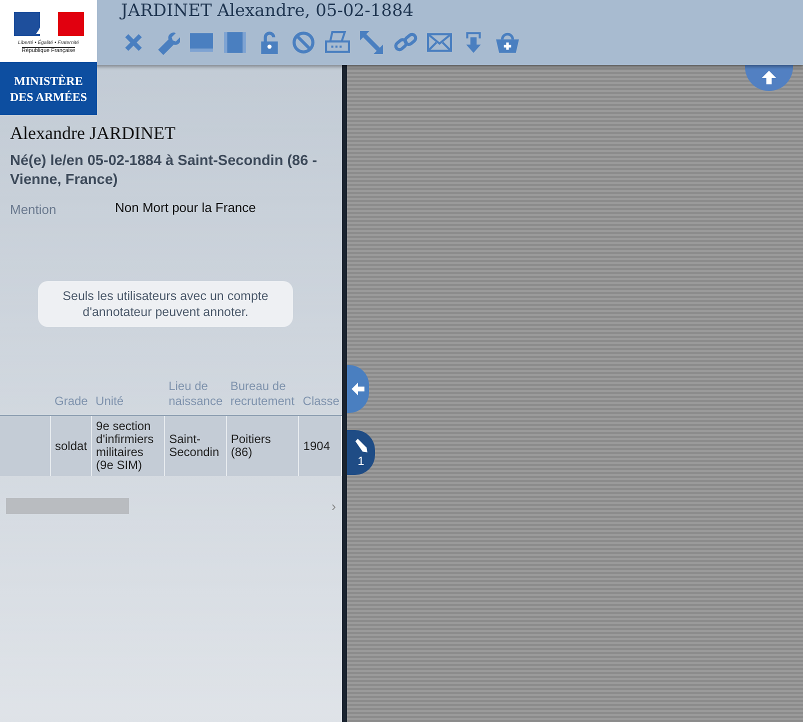 This screenshot has height=722, width=803. What do you see at coordinates (235, 42) in the screenshot?
I see `vertical-layout-icon` at bounding box center [235, 42].